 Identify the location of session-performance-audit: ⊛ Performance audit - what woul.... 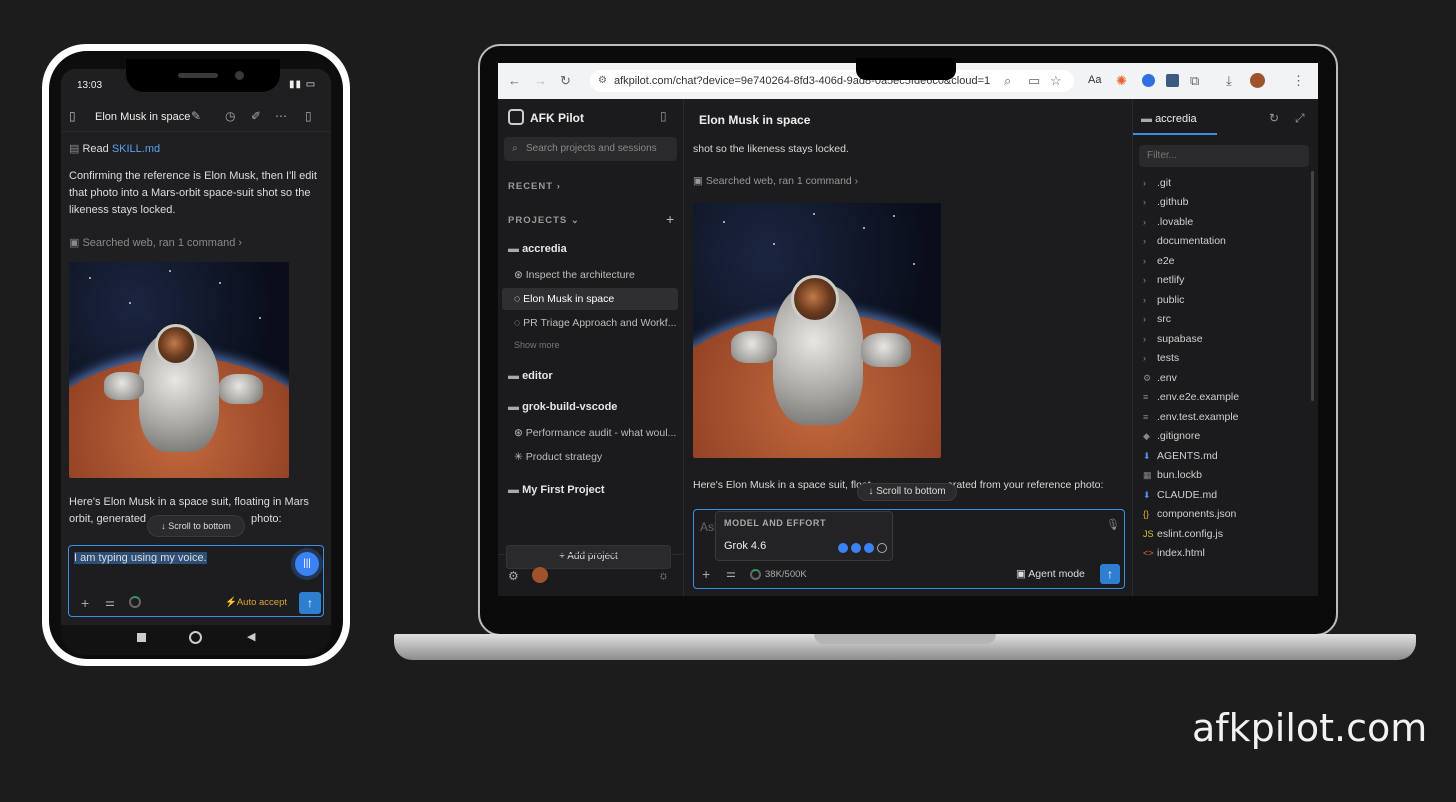
(595, 433).